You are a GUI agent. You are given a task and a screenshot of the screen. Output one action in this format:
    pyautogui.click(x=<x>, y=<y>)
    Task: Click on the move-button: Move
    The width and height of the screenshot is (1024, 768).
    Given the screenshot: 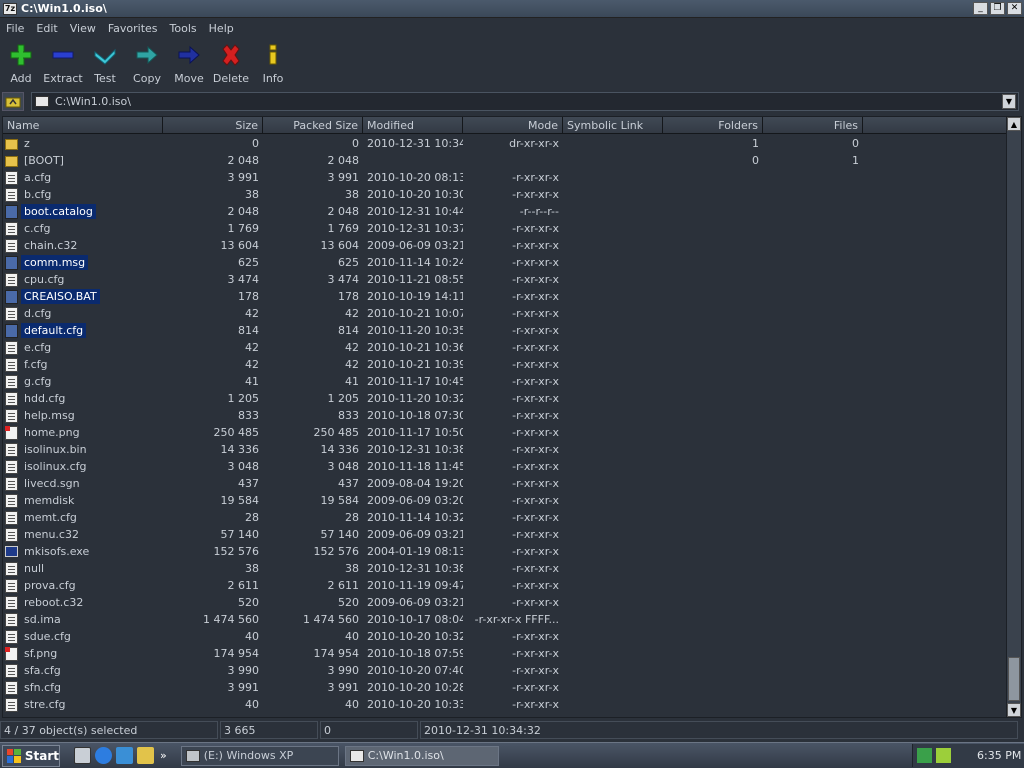 What is the action you would take?
    pyautogui.click(x=189, y=63)
    